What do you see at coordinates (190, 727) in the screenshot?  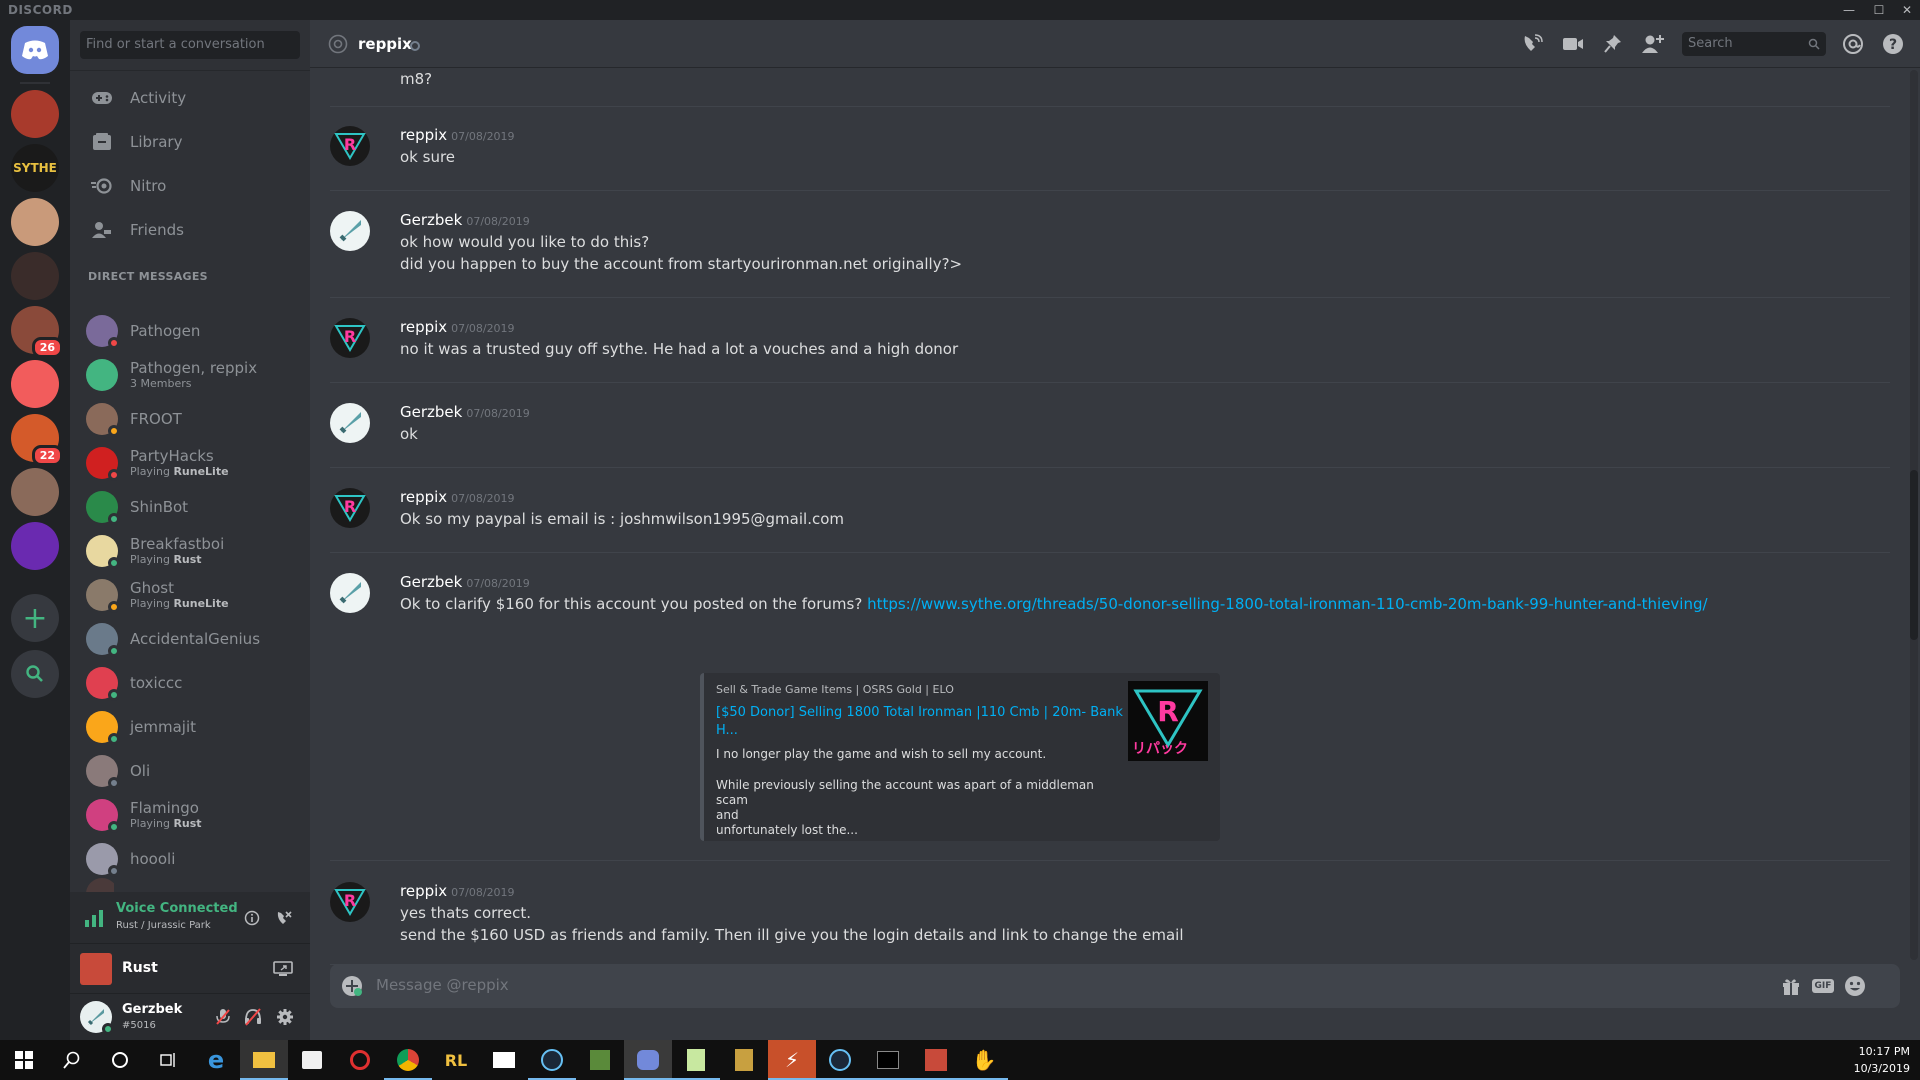 I see `dm-item: jemmajit` at bounding box center [190, 727].